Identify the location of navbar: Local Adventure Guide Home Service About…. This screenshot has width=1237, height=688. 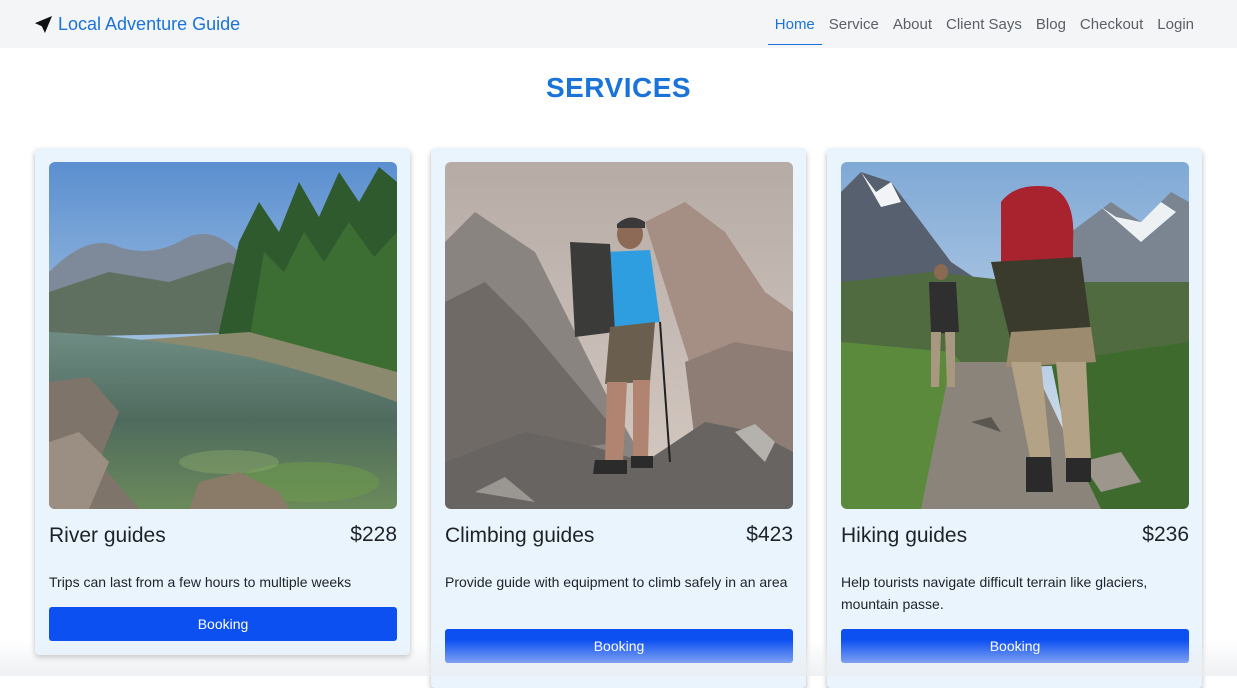
(618, 24).